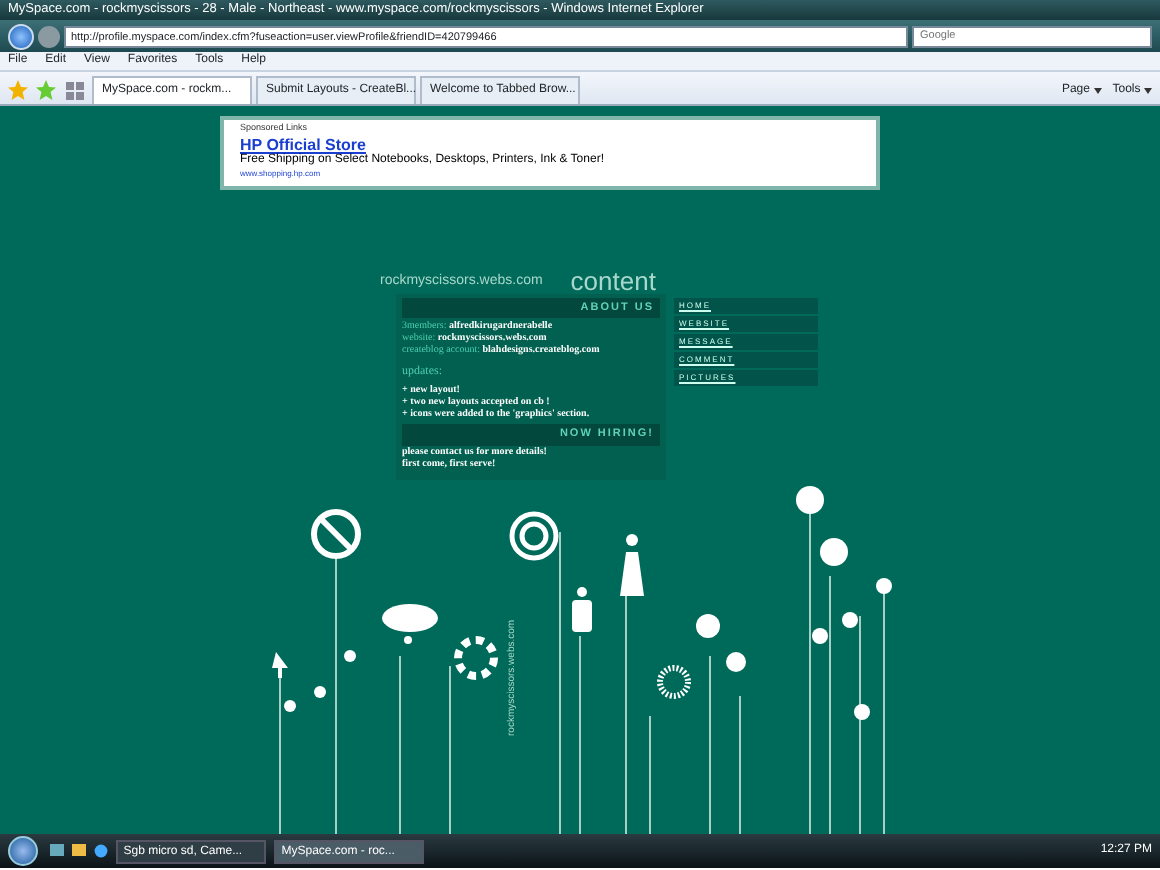 This screenshot has height=870, width=1160. I want to click on browser-icon, so click(100, 851).